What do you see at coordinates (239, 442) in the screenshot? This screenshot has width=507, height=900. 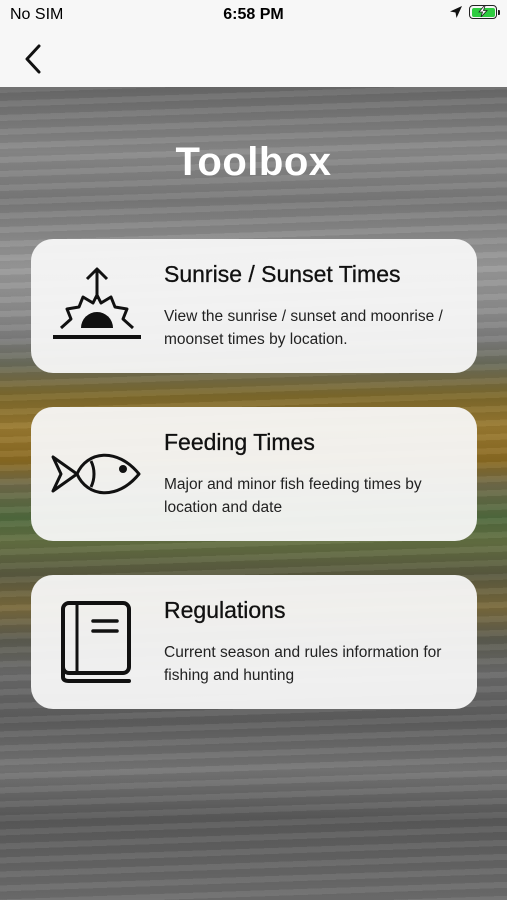 I see `card-title: Feeding Times` at bounding box center [239, 442].